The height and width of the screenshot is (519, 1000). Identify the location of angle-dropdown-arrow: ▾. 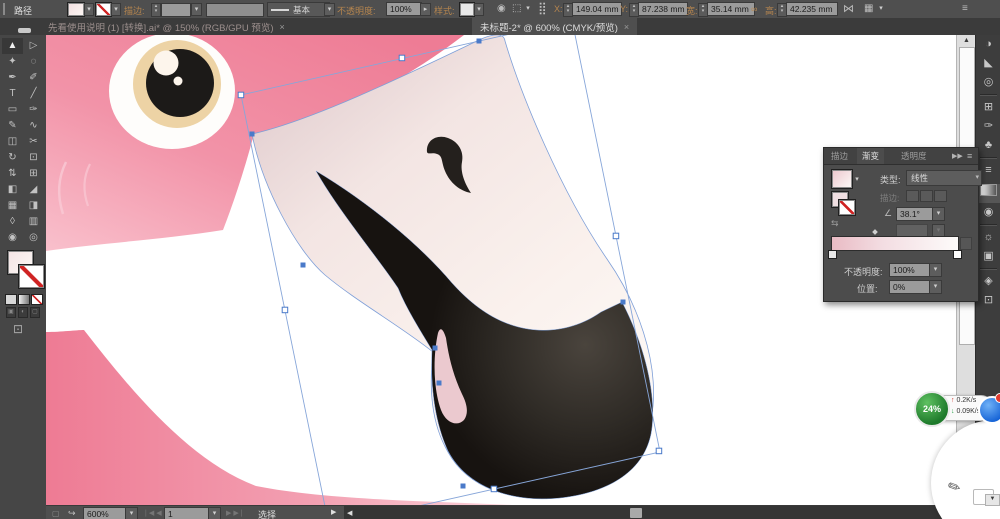
(938, 214).